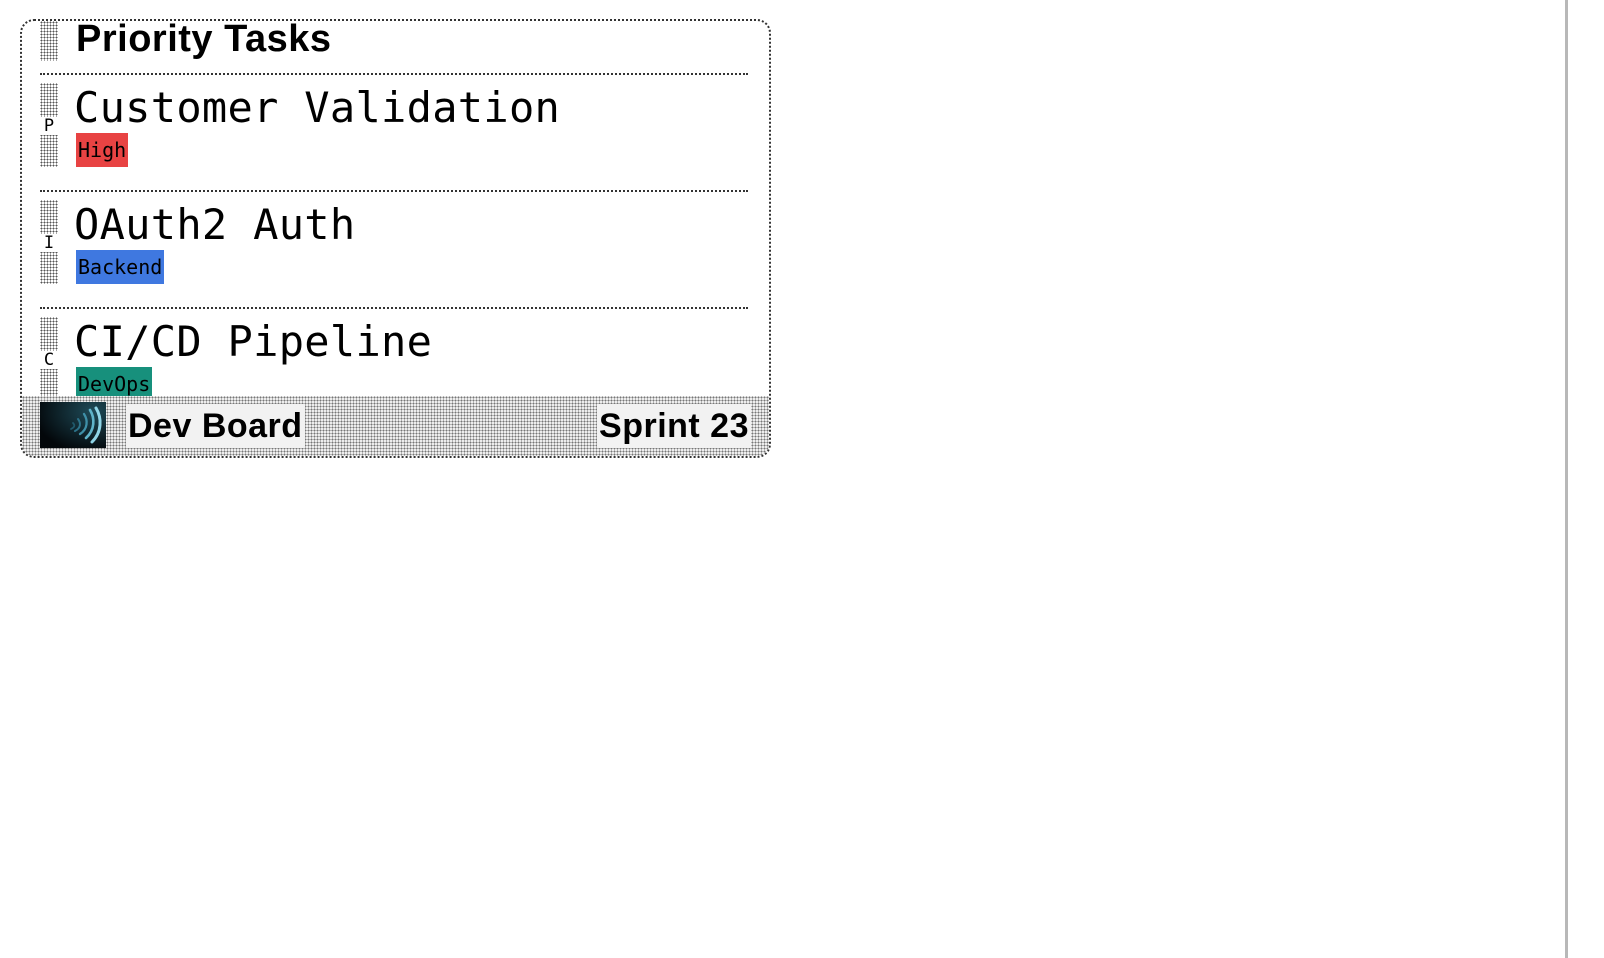 The width and height of the screenshot is (1604, 958). I want to click on task-tag-backend: Backend, so click(120, 267).